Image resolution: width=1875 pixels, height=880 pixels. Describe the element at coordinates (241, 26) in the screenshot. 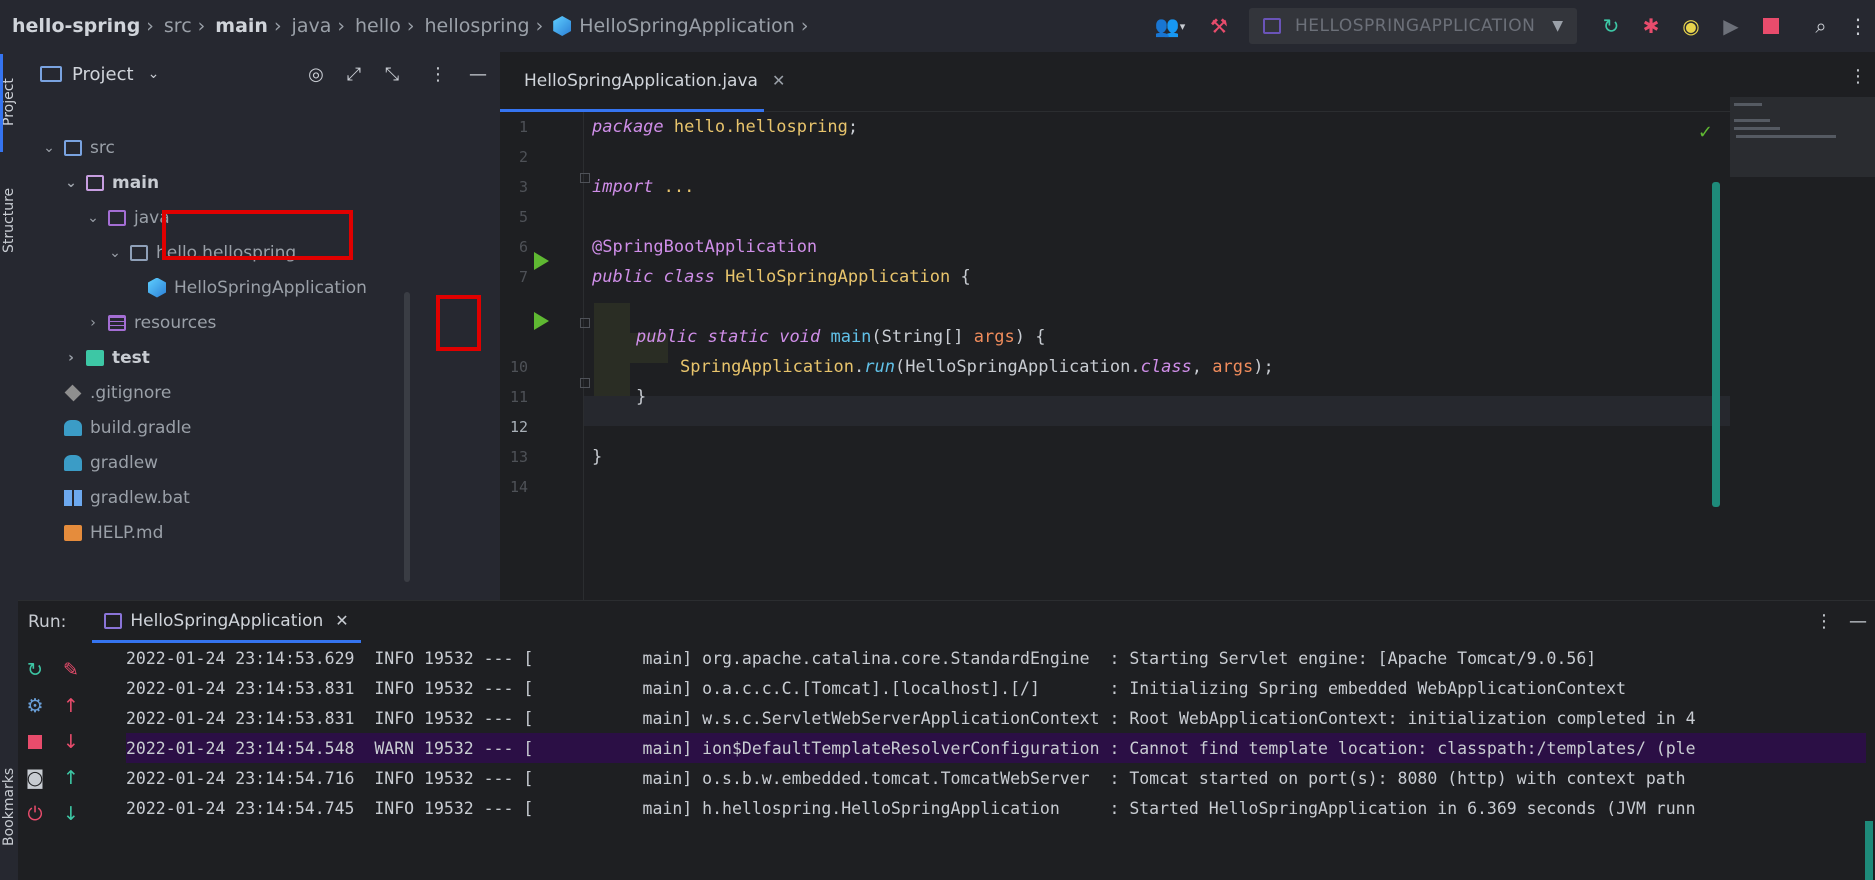

I see `breadcrumb-main: main` at that location.